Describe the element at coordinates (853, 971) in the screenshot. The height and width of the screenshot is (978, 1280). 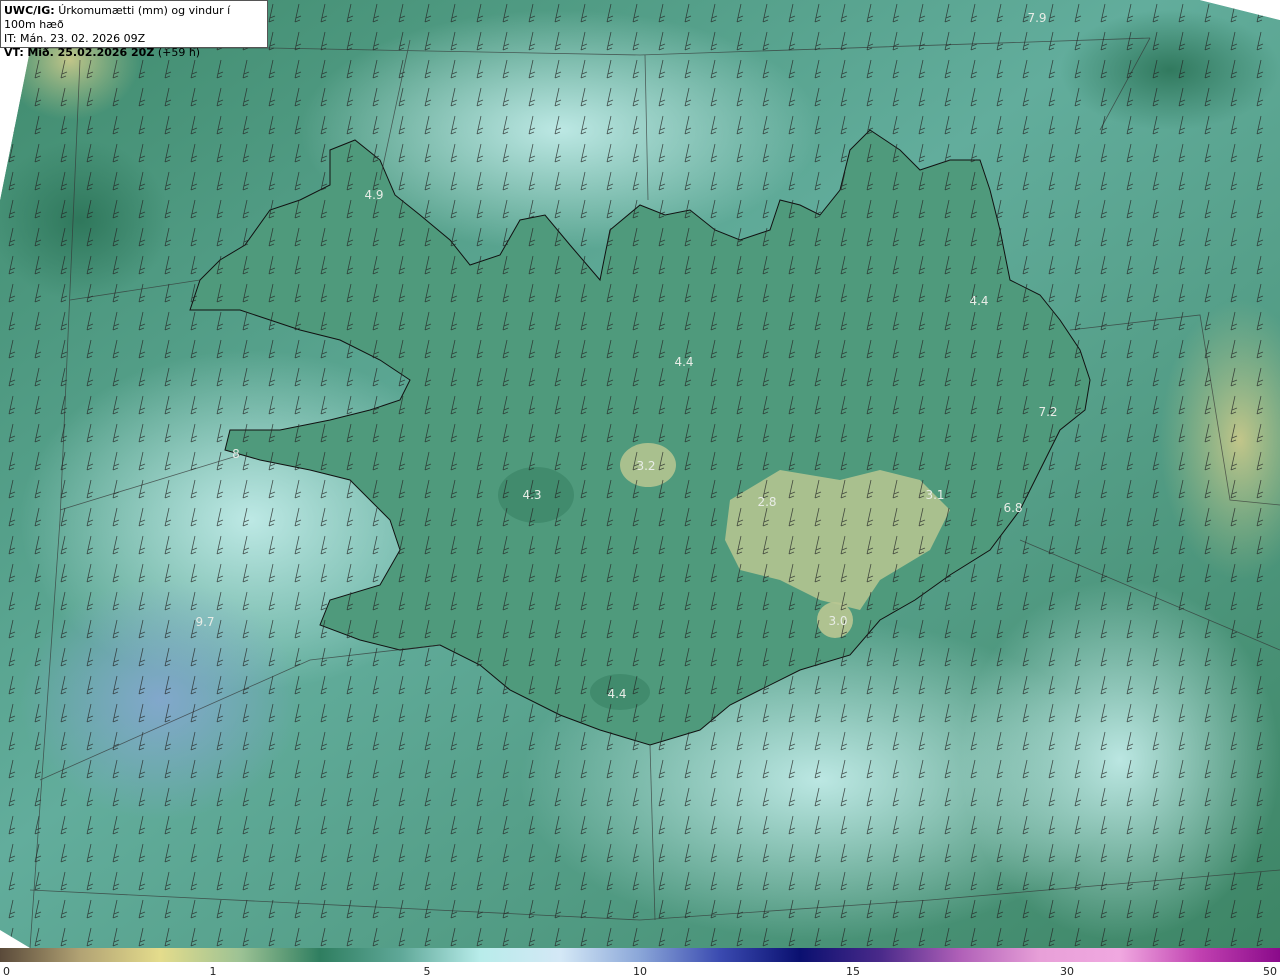
I see `legend-tick-label: 15` at that location.